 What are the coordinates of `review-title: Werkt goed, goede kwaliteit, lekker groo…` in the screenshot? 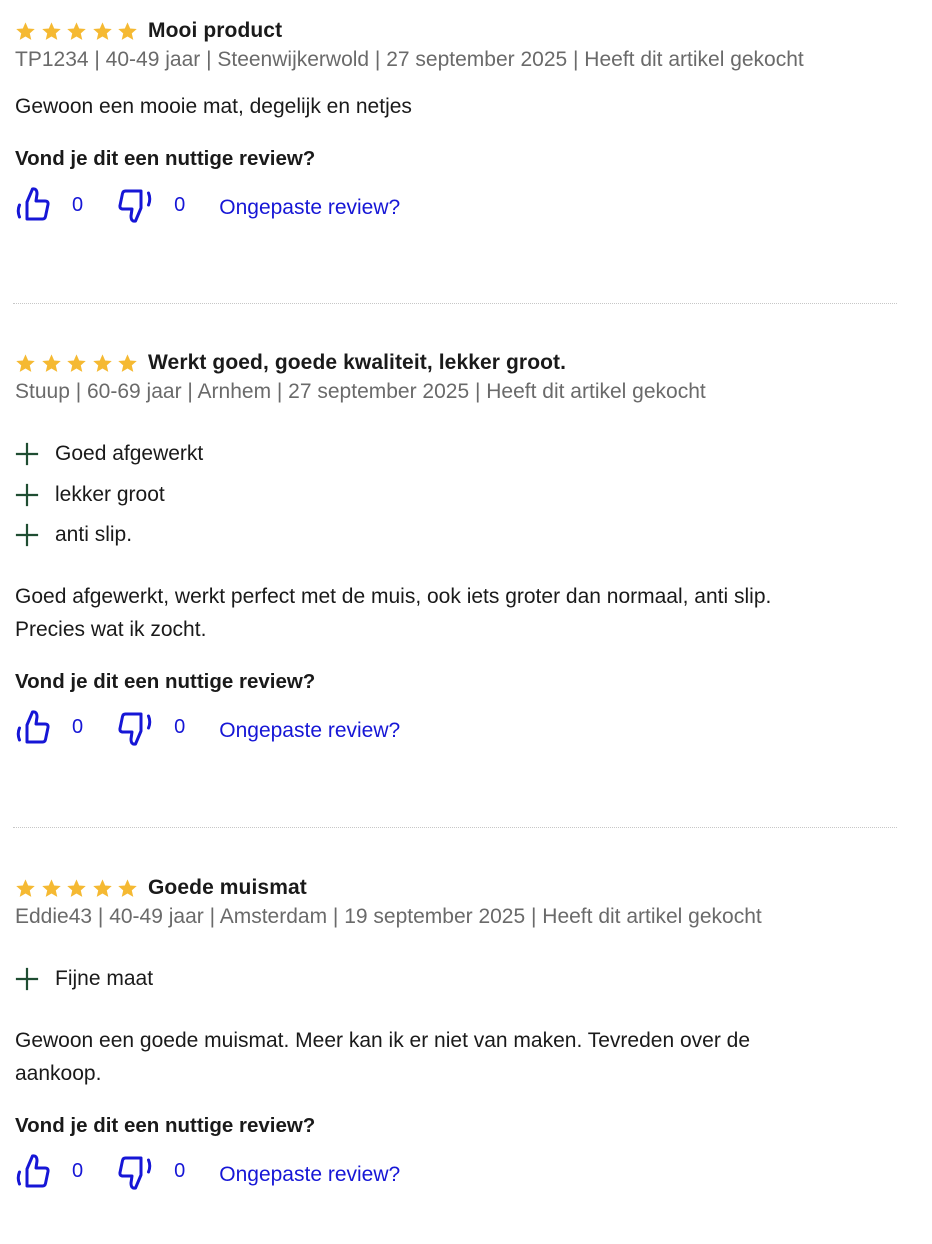 It's located at (357, 362).